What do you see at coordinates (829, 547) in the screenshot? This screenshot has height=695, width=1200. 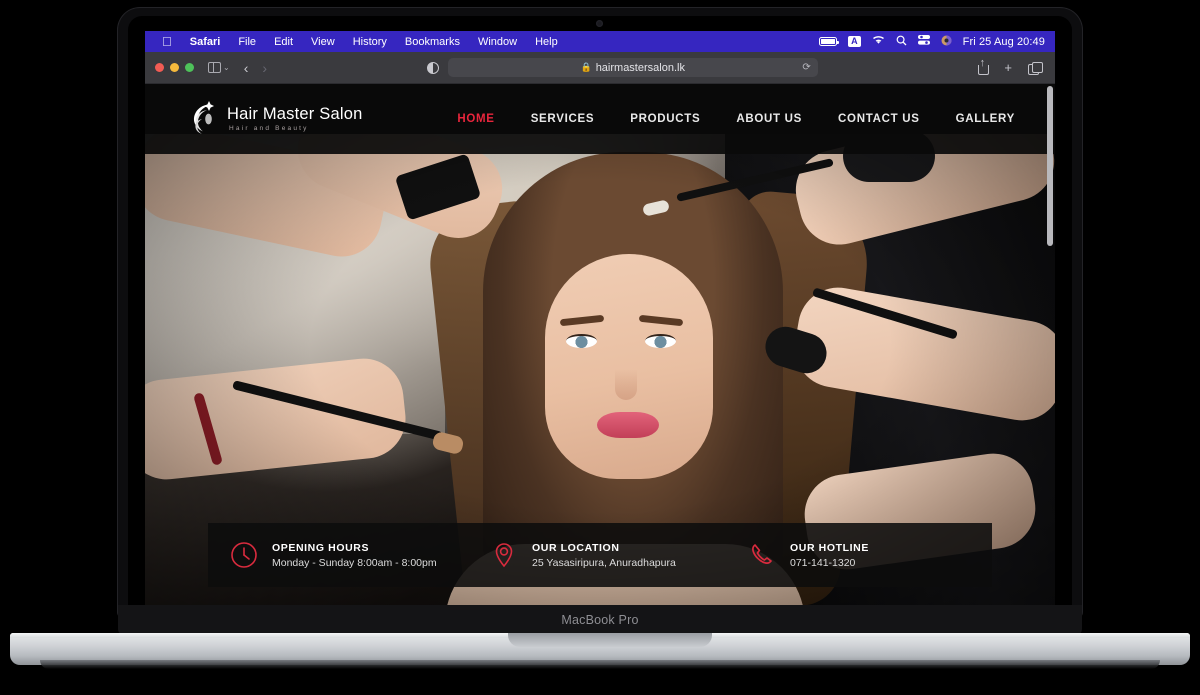 I see `info-title-hotline: OUR HOTLINE` at bounding box center [829, 547].